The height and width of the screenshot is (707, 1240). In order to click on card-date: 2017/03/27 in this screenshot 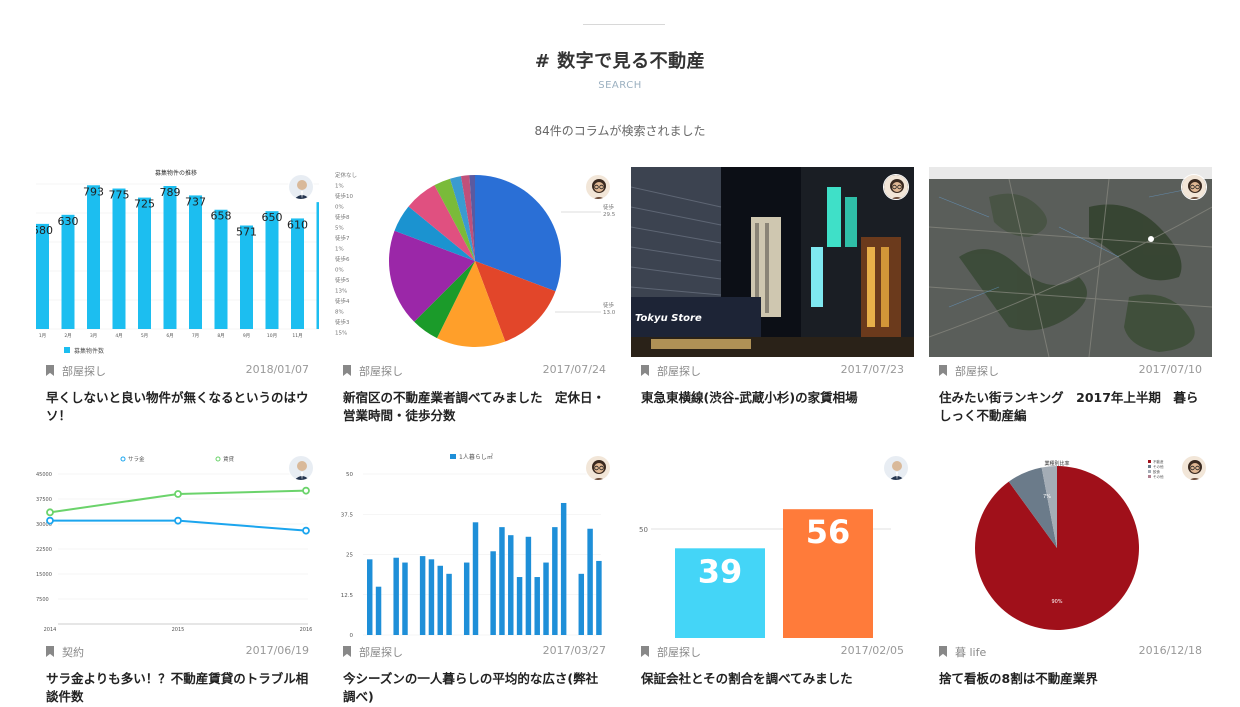, I will do `click(574, 650)`.